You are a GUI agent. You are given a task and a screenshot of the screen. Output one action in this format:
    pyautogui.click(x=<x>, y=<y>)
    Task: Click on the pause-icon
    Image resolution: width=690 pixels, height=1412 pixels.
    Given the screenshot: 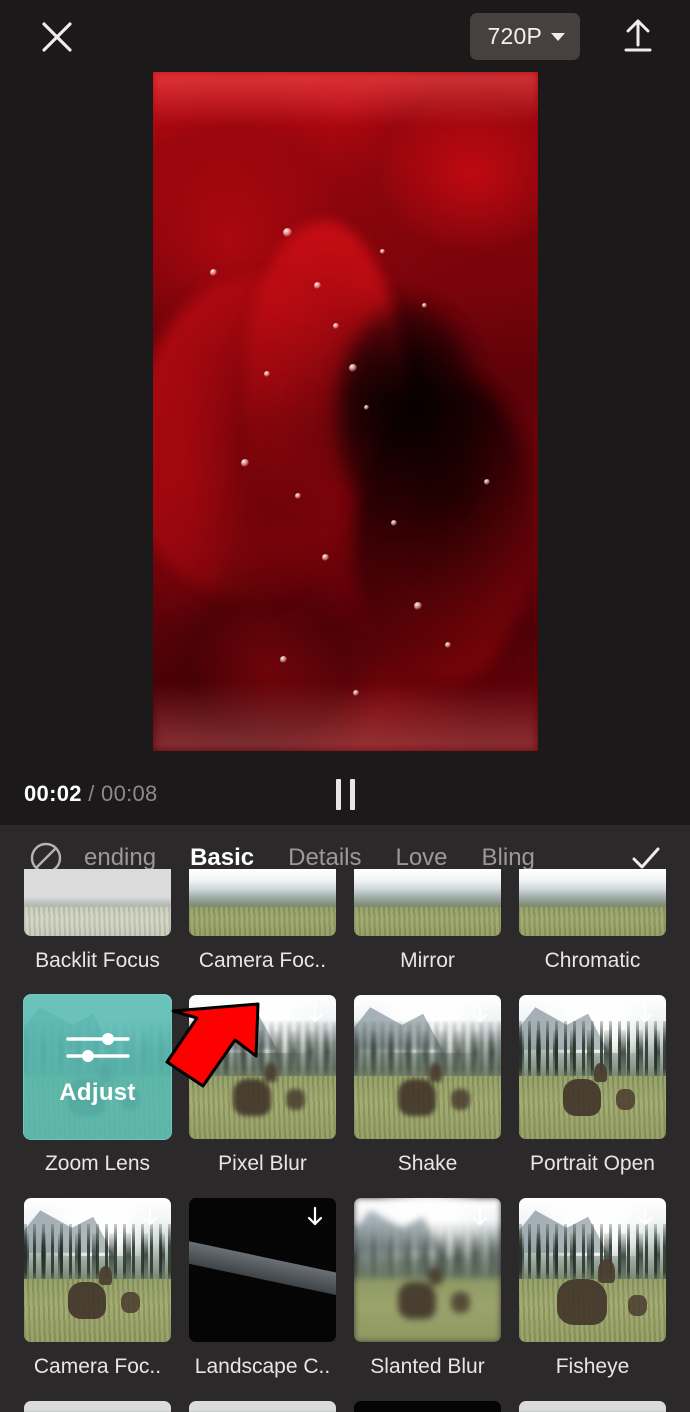 What is the action you would take?
    pyautogui.click(x=345, y=794)
    